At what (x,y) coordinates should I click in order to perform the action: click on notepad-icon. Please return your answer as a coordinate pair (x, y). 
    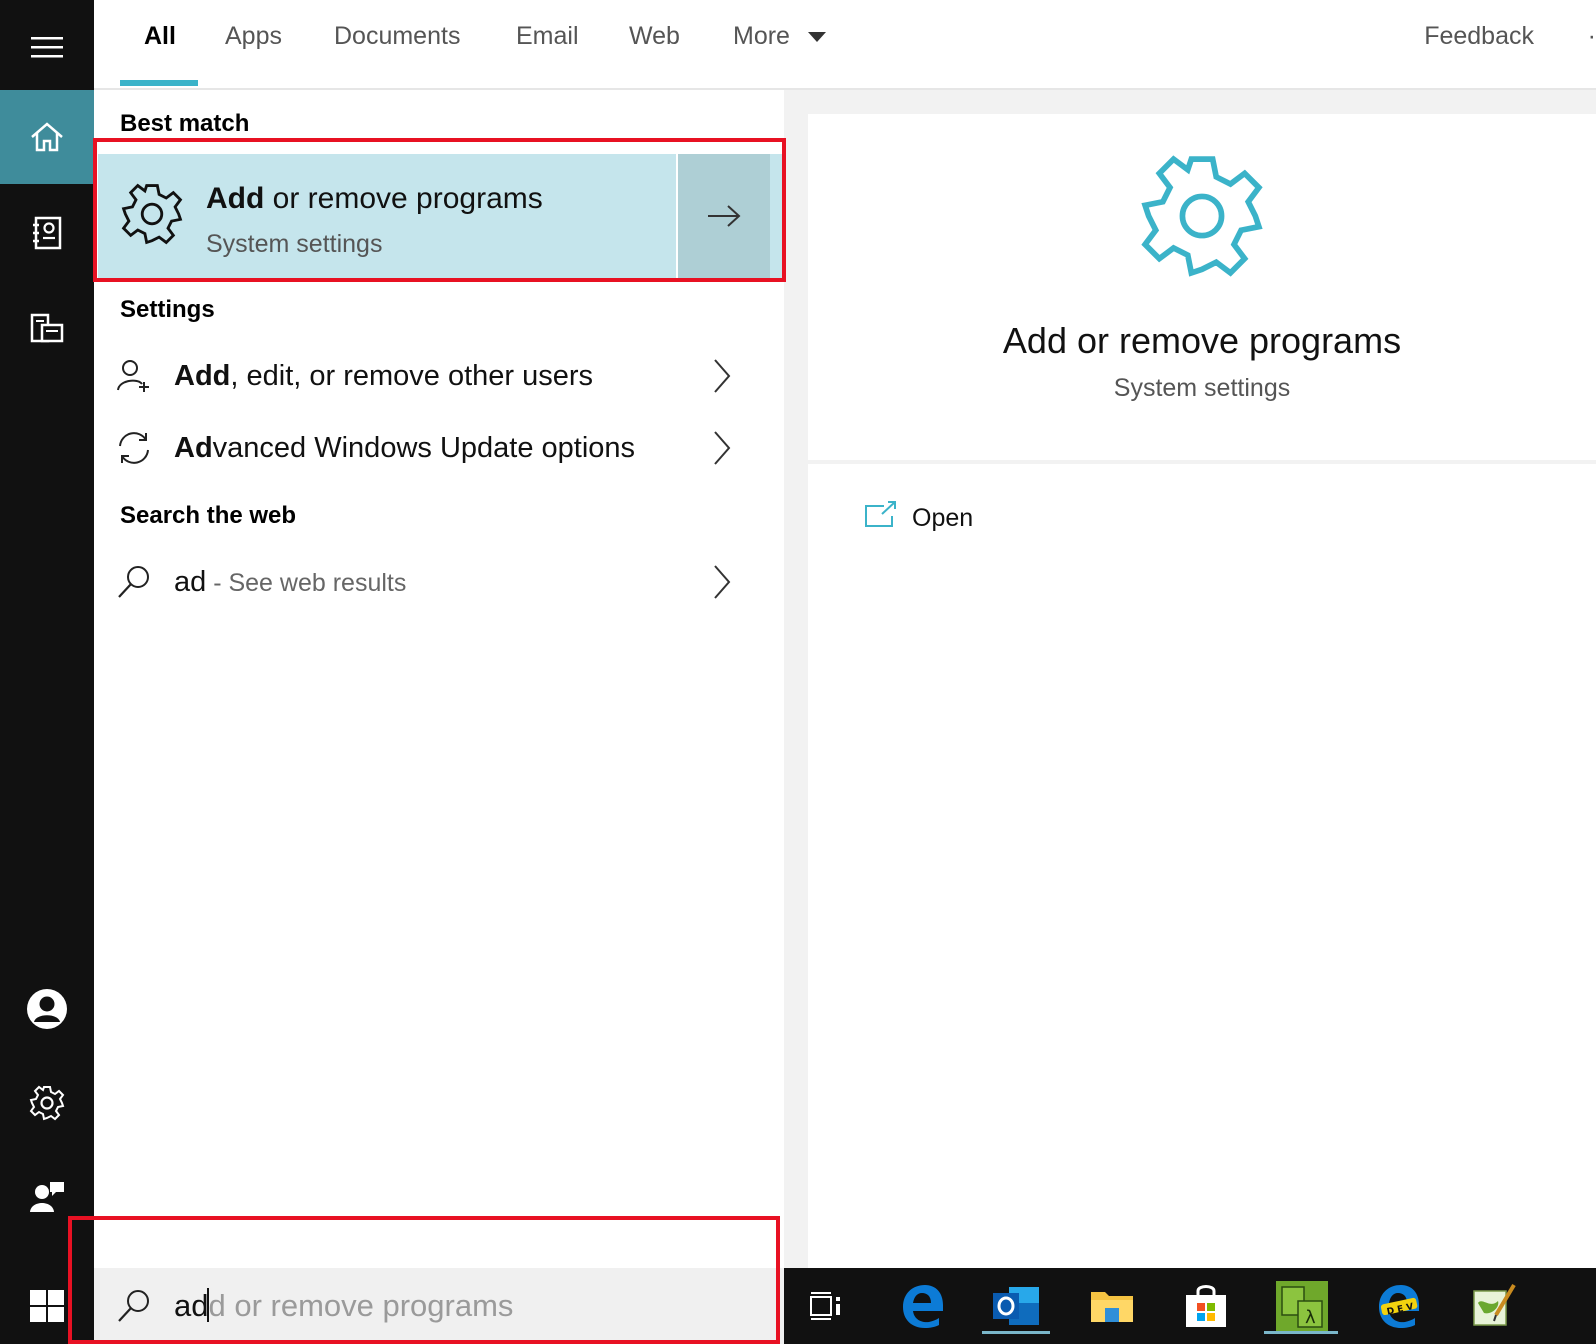
    Looking at the image, I should click on (1494, 1304).